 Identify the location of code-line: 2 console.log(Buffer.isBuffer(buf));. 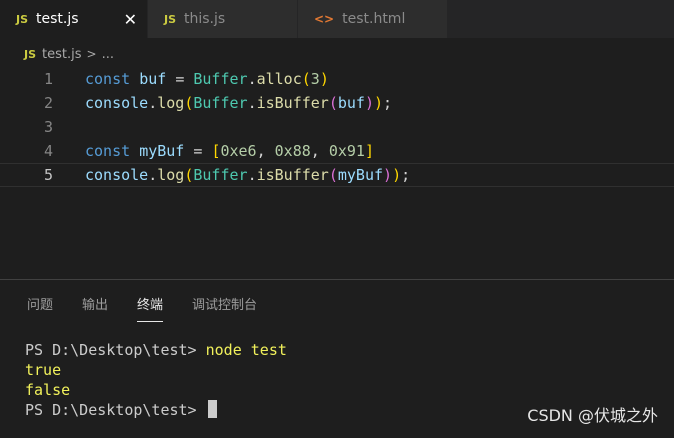
(337, 103).